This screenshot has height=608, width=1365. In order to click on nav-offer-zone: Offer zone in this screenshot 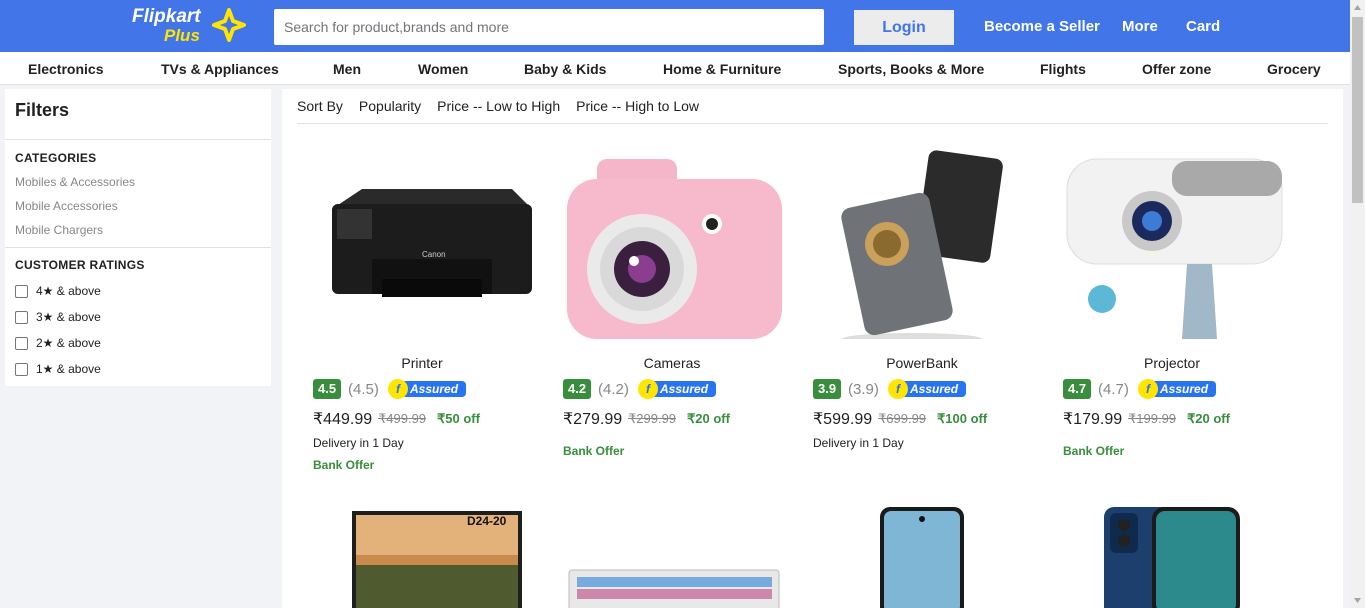, I will do `click(1176, 69)`.